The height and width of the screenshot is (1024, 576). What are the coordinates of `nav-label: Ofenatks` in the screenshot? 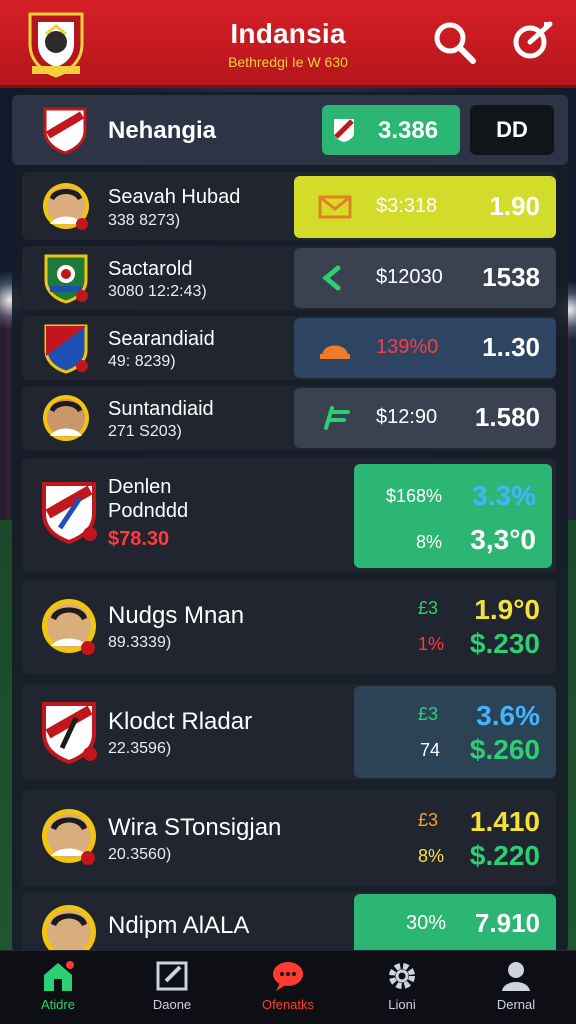 It's located at (288, 1004).